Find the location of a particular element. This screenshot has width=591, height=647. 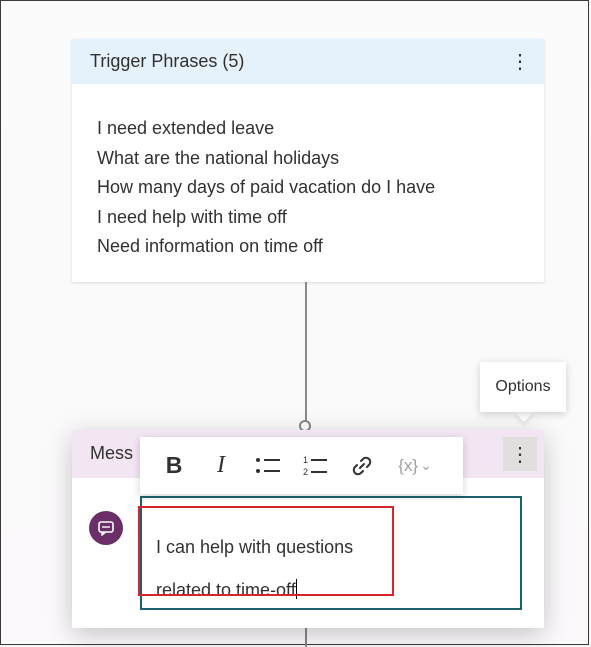

editor-line-text: related to time-off is located at coordinates (226, 590).